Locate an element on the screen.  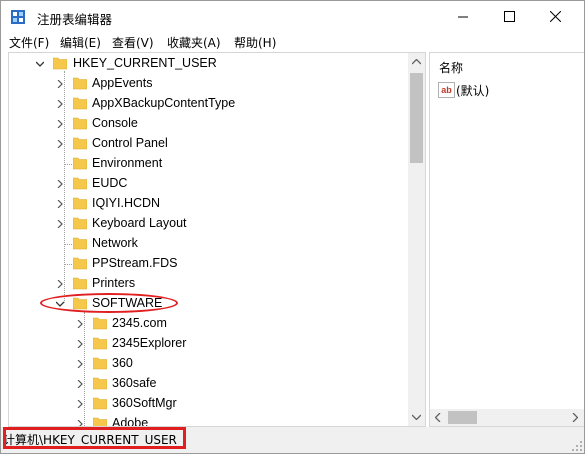
tree-item-hkey-current-user: HKEY_CURRENT_USER is located at coordinates (209, 64).